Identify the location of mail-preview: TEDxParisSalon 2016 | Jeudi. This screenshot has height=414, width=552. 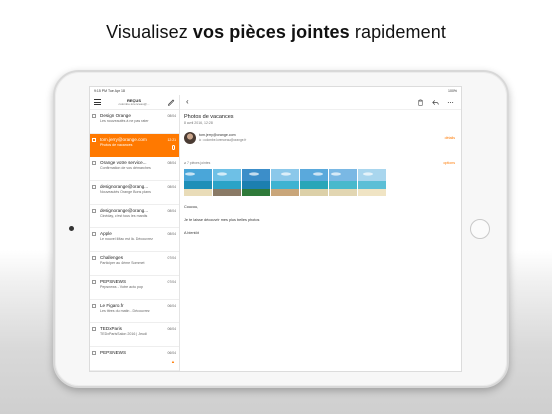
(123, 334).